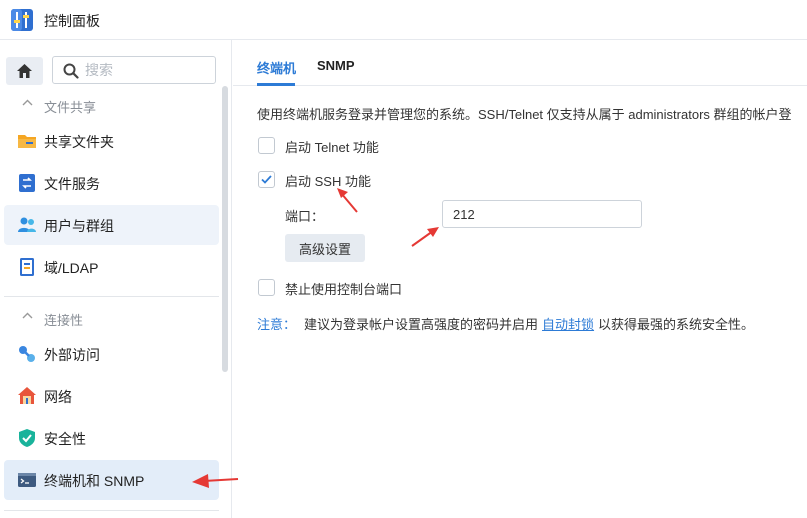 The height and width of the screenshot is (518, 807). I want to click on folder-icon, so click(27, 141).